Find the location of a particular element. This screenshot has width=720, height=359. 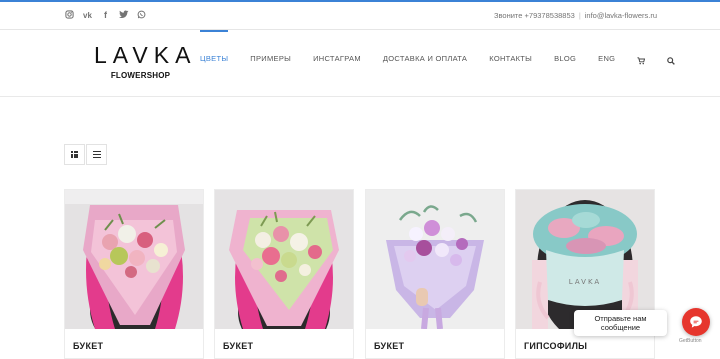

chat-prompt-line-2: сообщение is located at coordinates (620, 327).